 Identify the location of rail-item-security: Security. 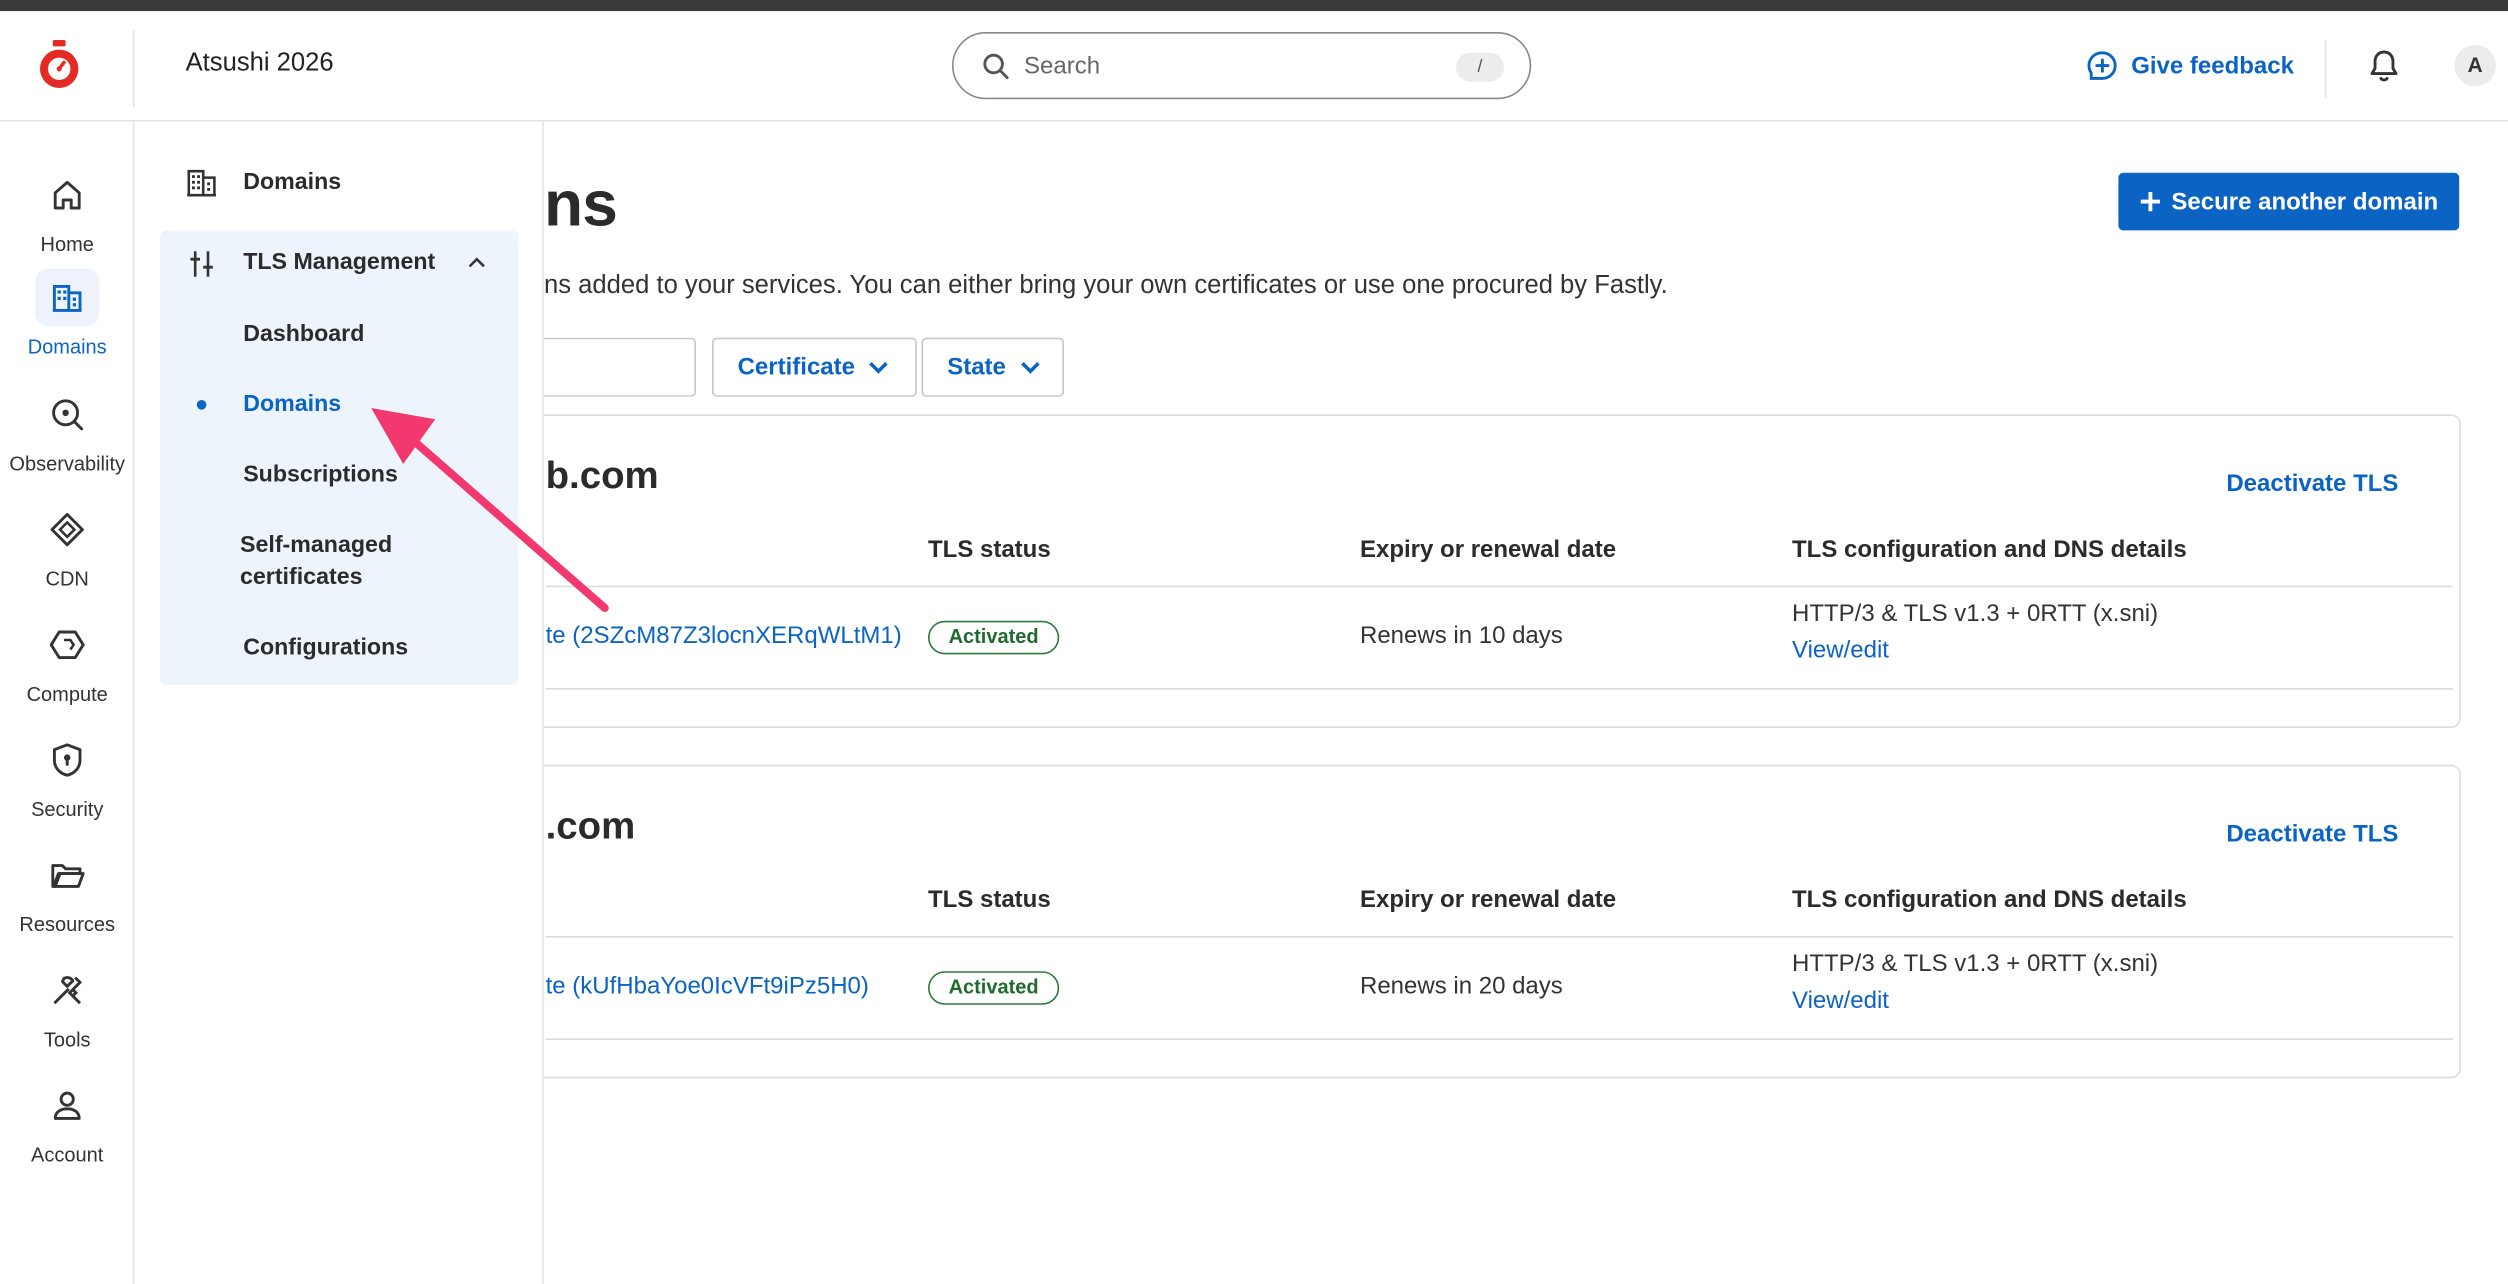
(67, 784).